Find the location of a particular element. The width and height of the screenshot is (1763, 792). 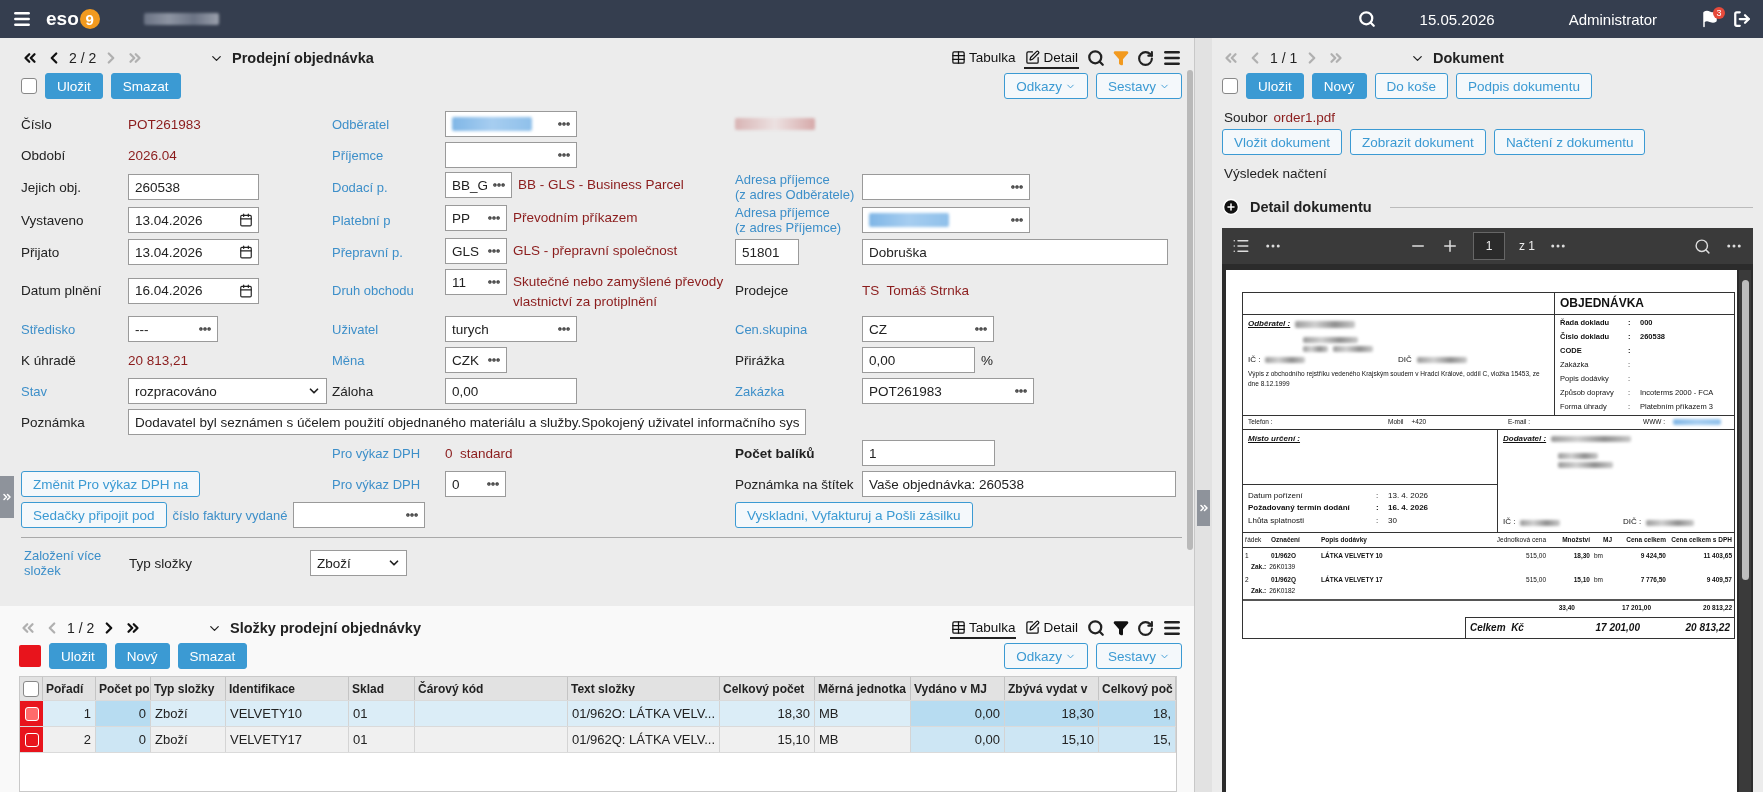

column-header: Čárový kód is located at coordinates (491, 688).